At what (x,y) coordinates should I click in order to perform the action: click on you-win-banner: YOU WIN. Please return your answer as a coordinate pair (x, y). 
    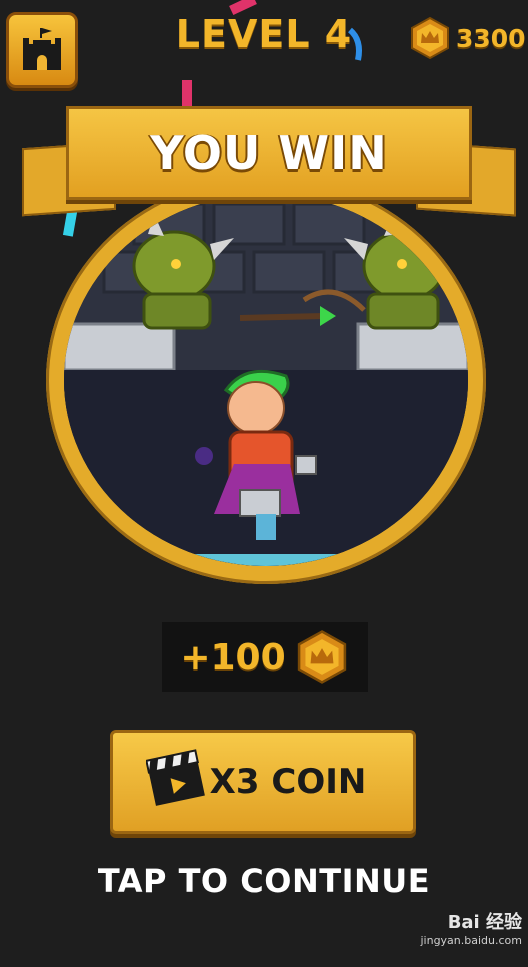
    Looking at the image, I should click on (269, 153).